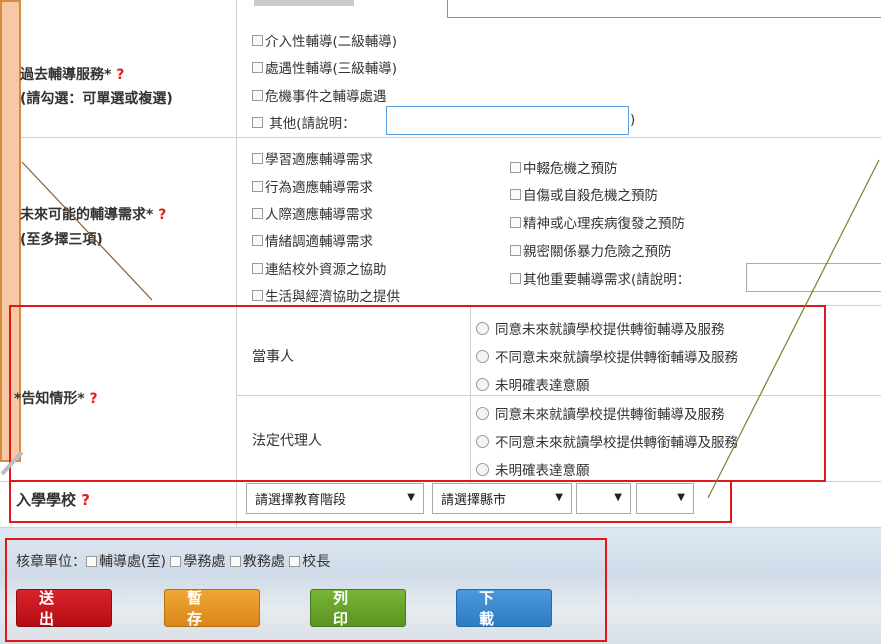 This screenshot has width=881, height=644. Describe the element at coordinates (12, 463) in the screenshot. I see `annotation-line-gray` at that location.